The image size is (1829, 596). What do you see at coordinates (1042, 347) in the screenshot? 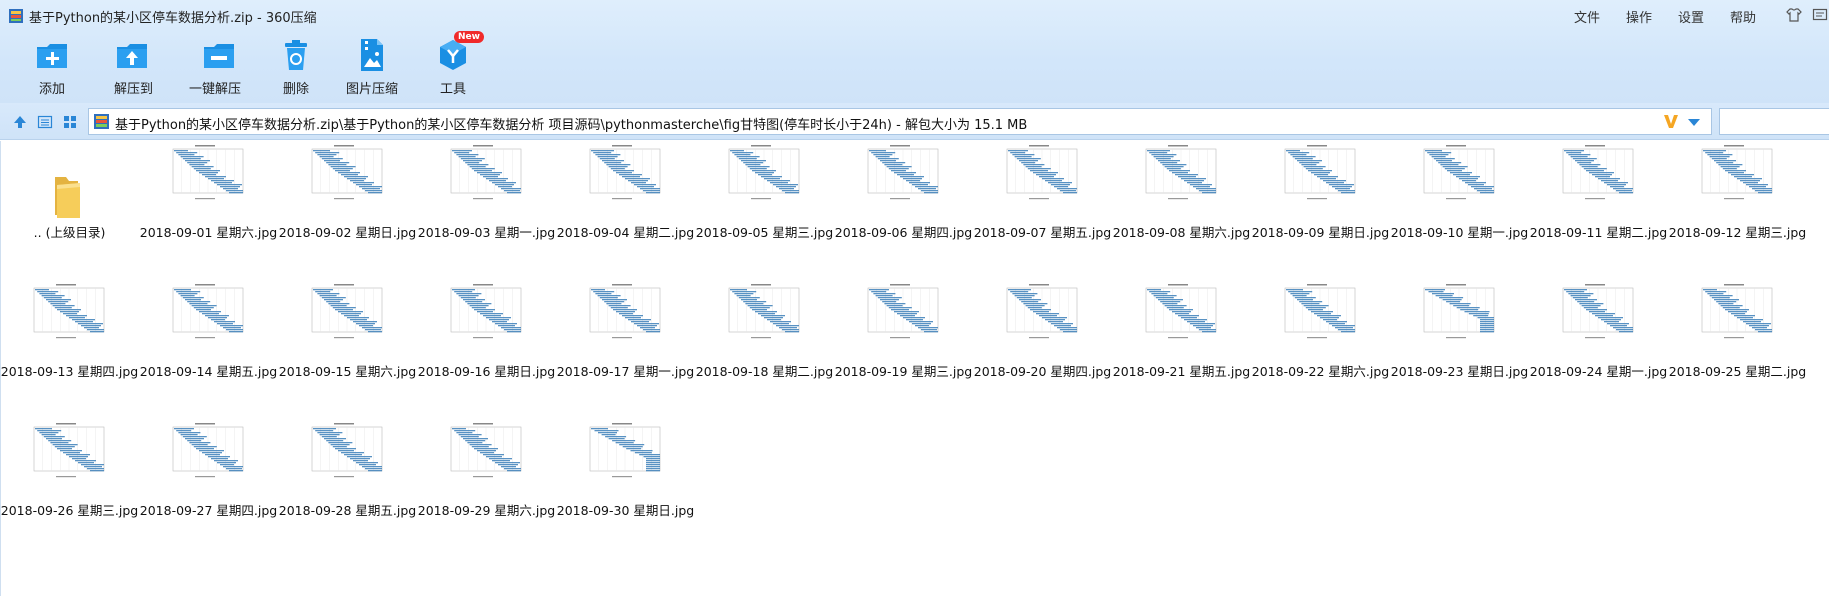
I see `file-item: 2018-09-20 星期四.jpg` at bounding box center [1042, 347].